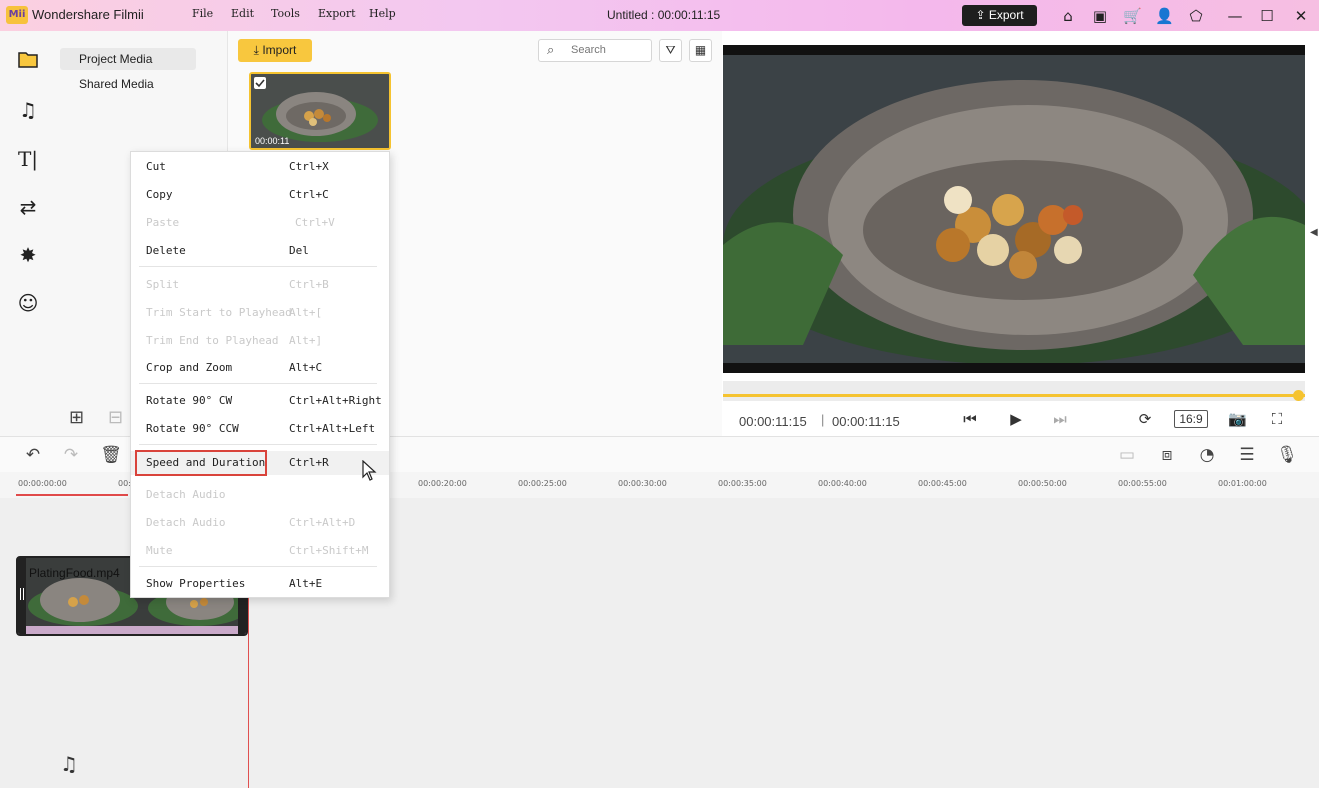 Image resolution: width=1319 pixels, height=788 pixels. What do you see at coordinates (1196, 16) in the screenshot?
I see `gift-icon: ⬠` at bounding box center [1196, 16].